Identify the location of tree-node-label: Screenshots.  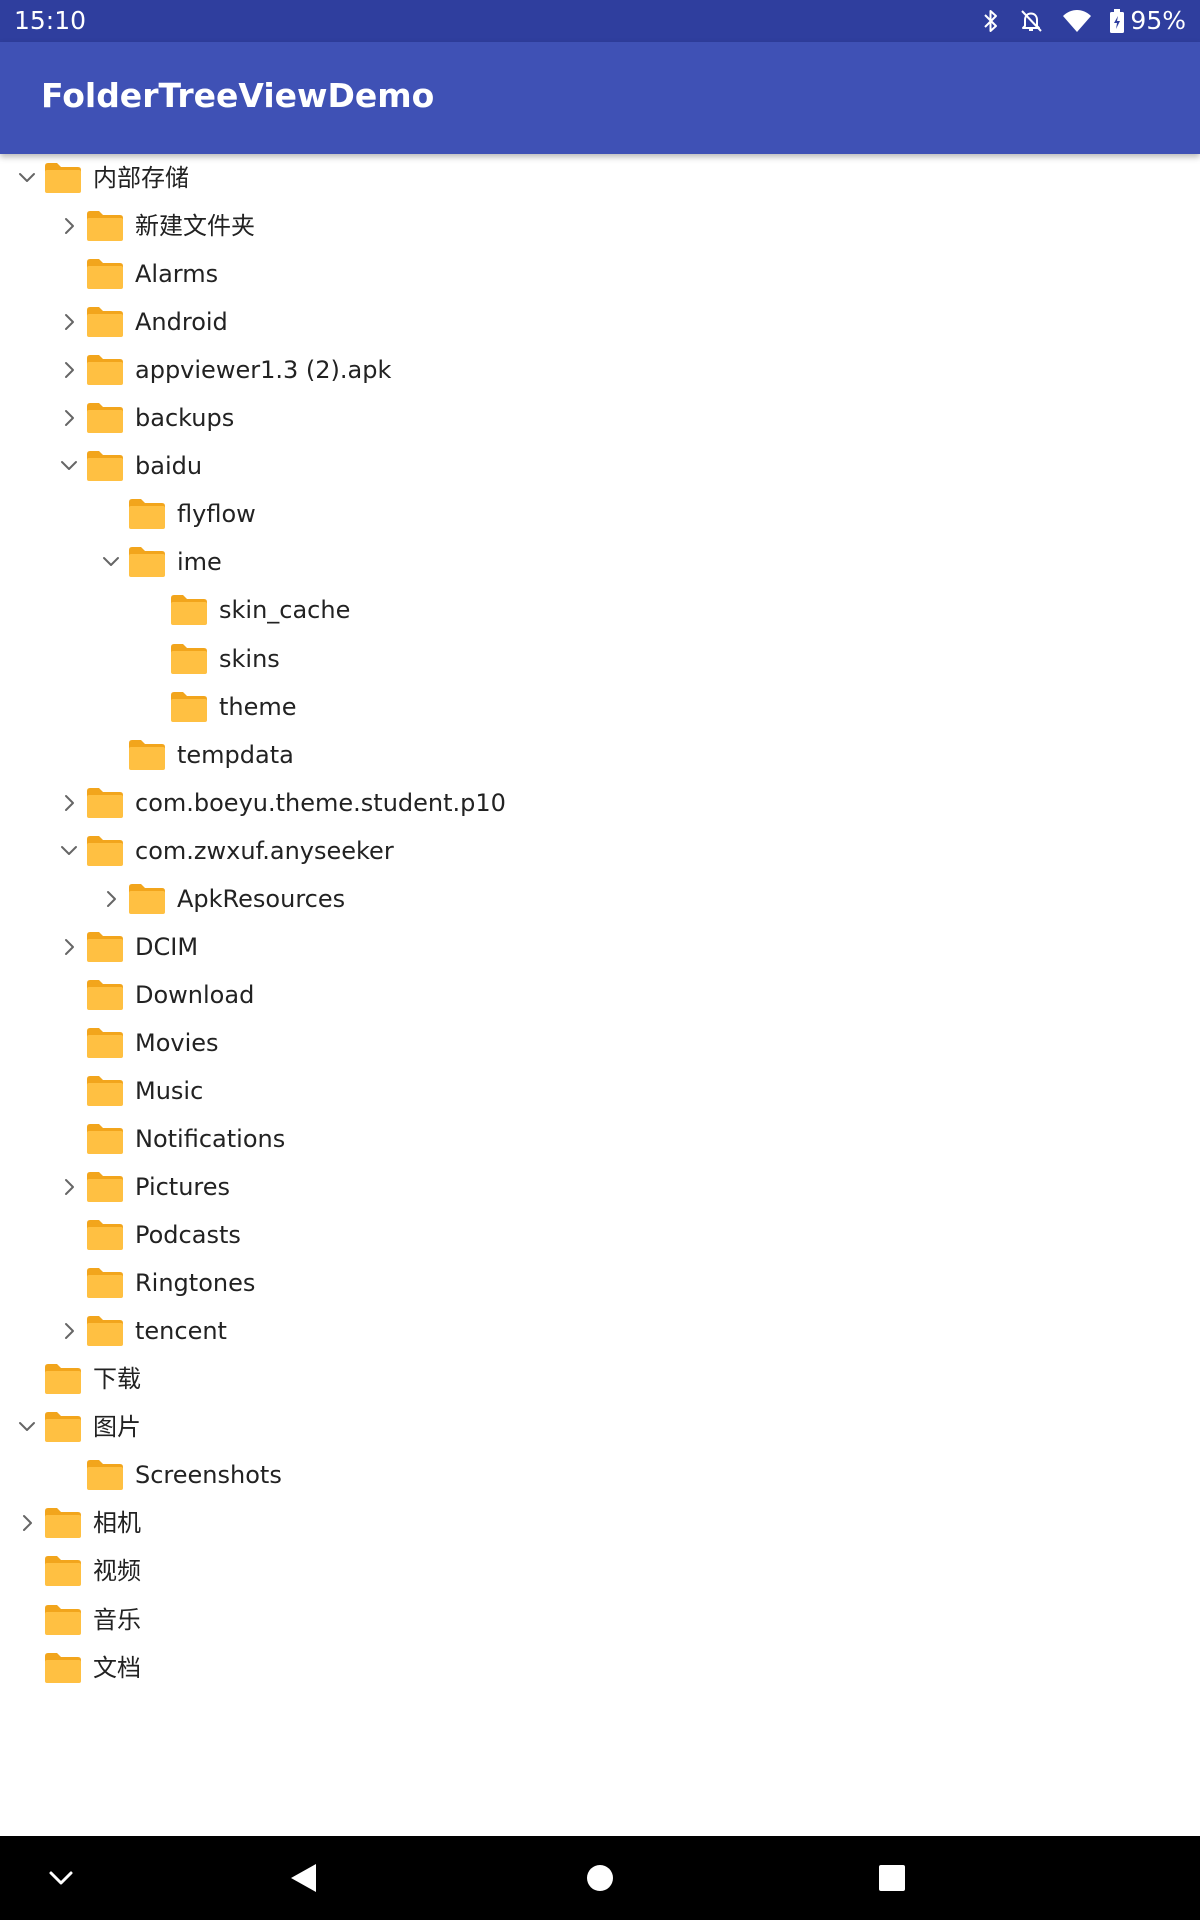
(208, 1475).